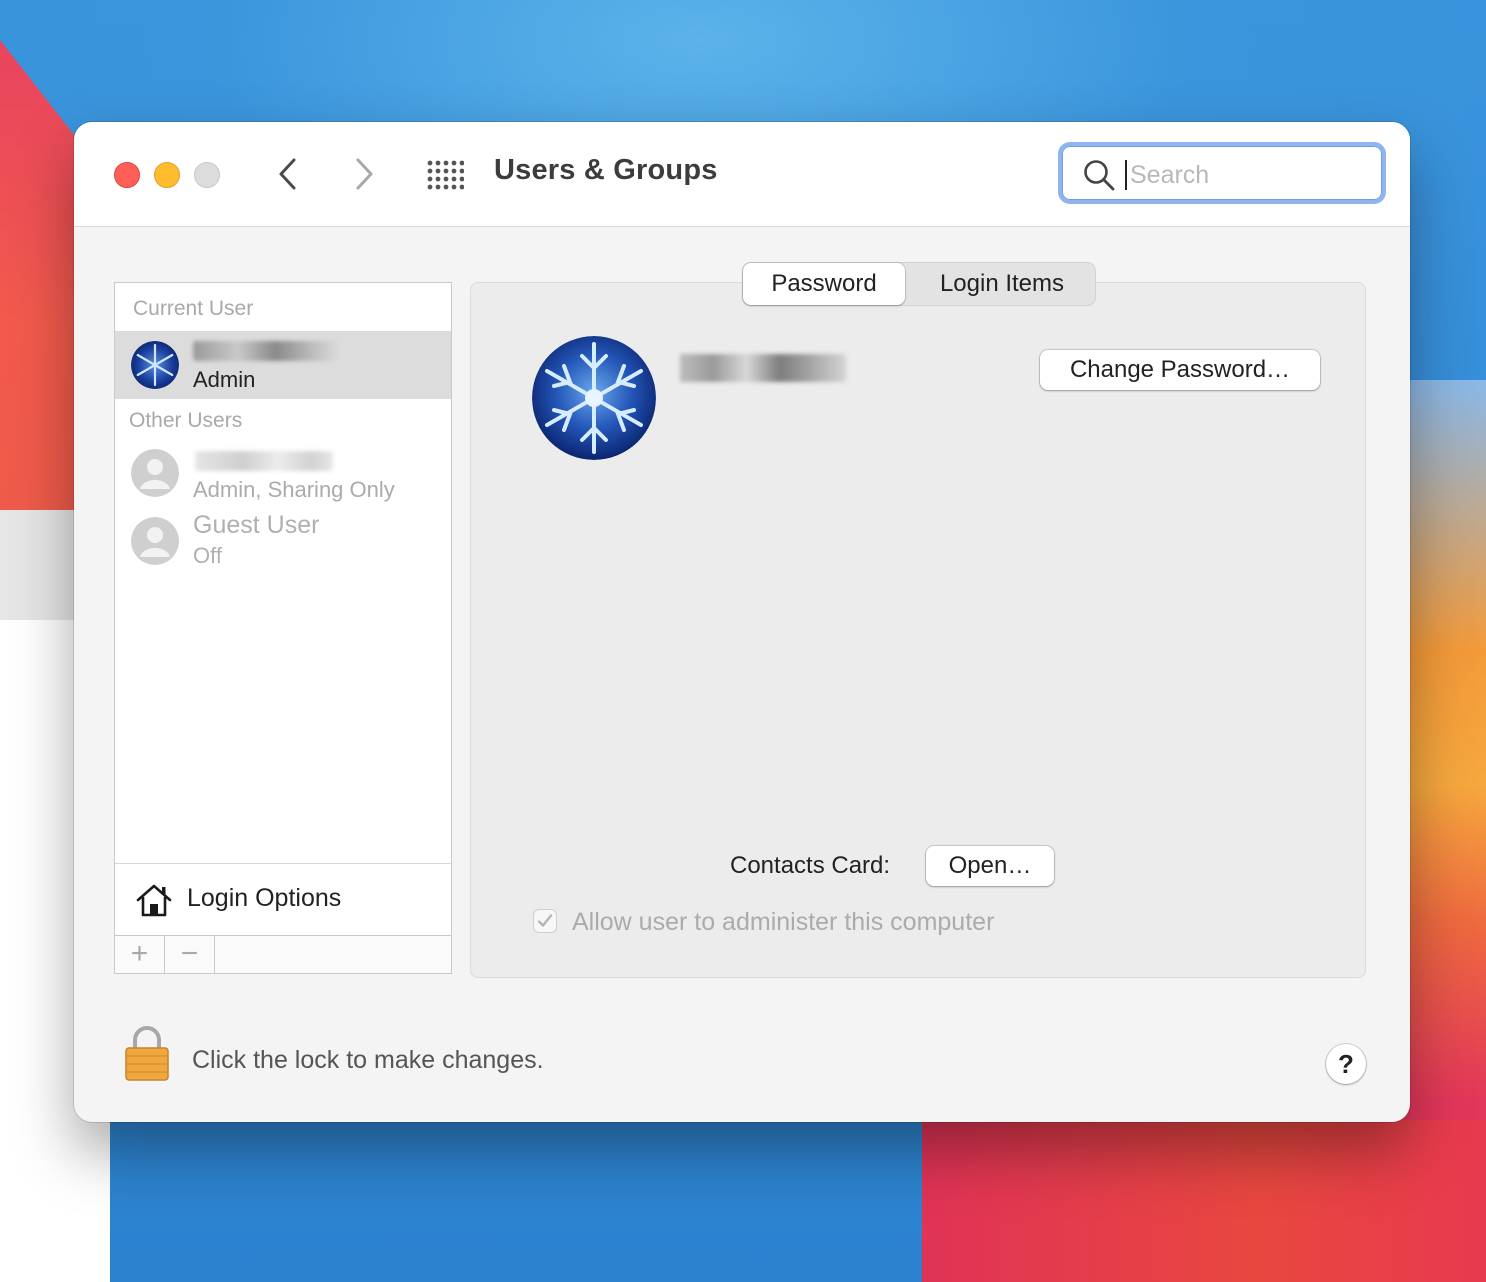  I want to click on user-row-current: Admin, so click(283, 365).